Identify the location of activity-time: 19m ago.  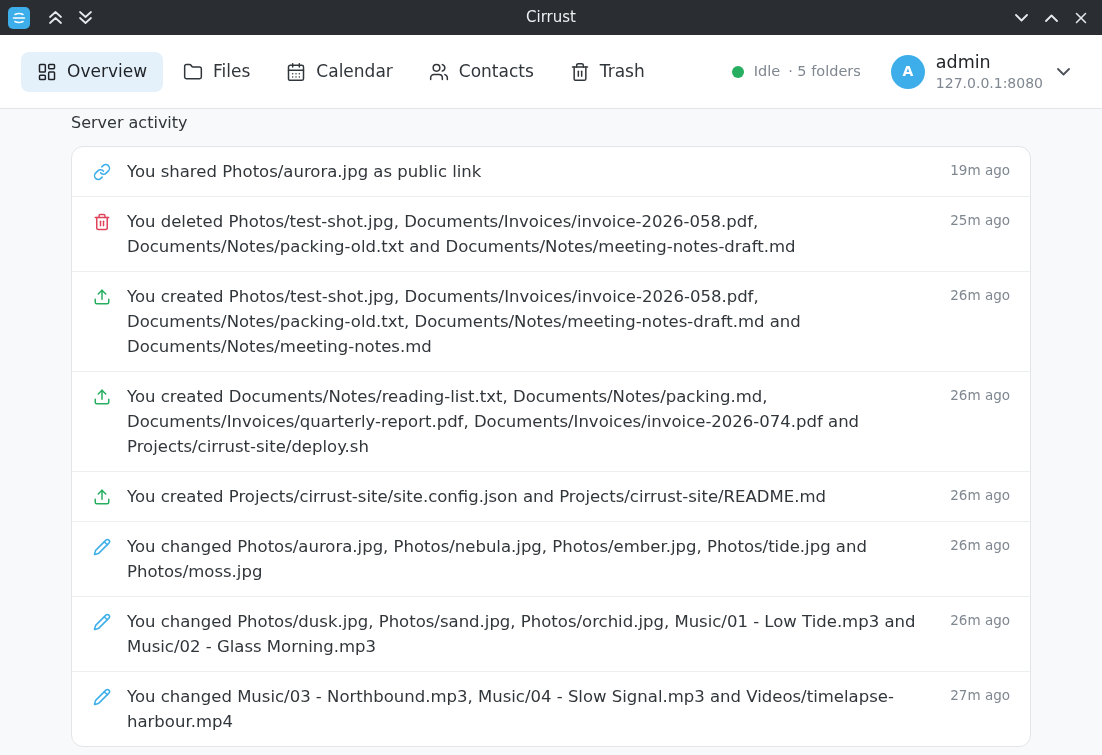
(980, 170).